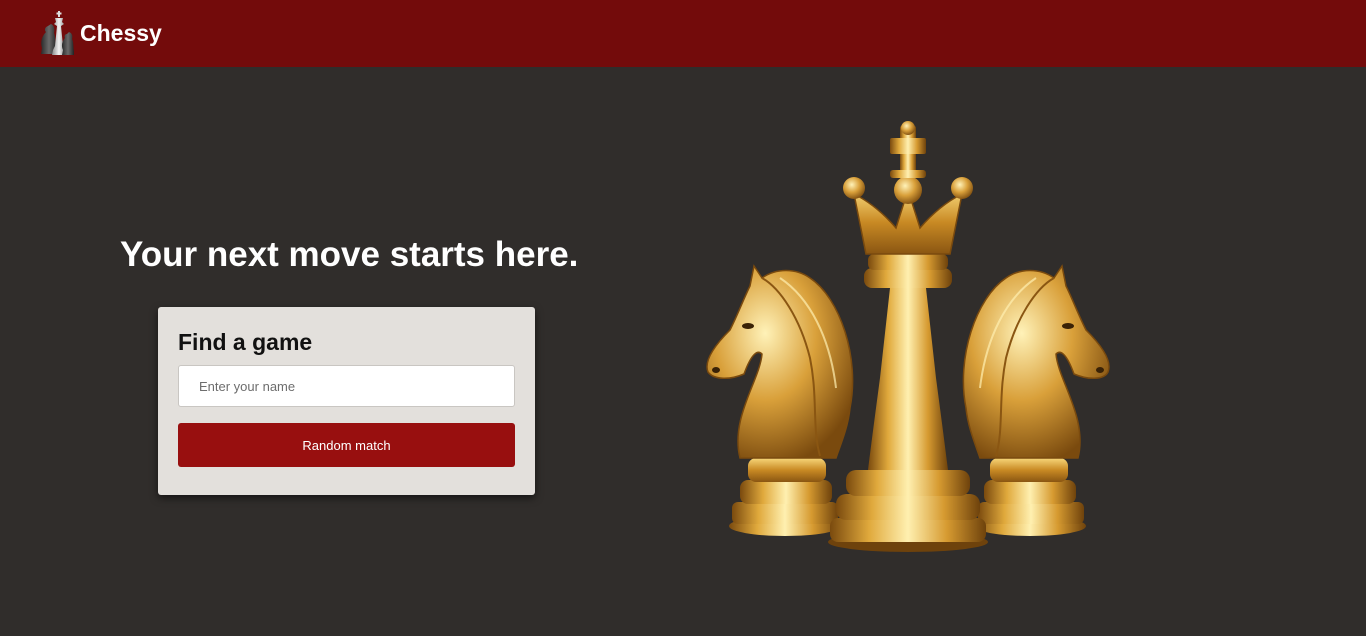  Describe the element at coordinates (245, 342) in the screenshot. I see `find-game-title: Find a game` at that location.